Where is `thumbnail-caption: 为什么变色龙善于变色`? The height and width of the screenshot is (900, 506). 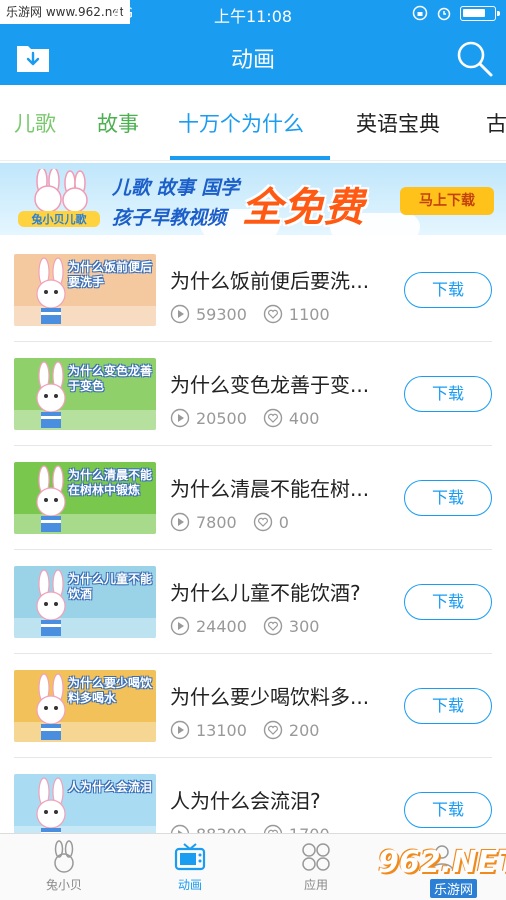
thumbnail-caption: 为什么变色龙善于变色 is located at coordinates (110, 378).